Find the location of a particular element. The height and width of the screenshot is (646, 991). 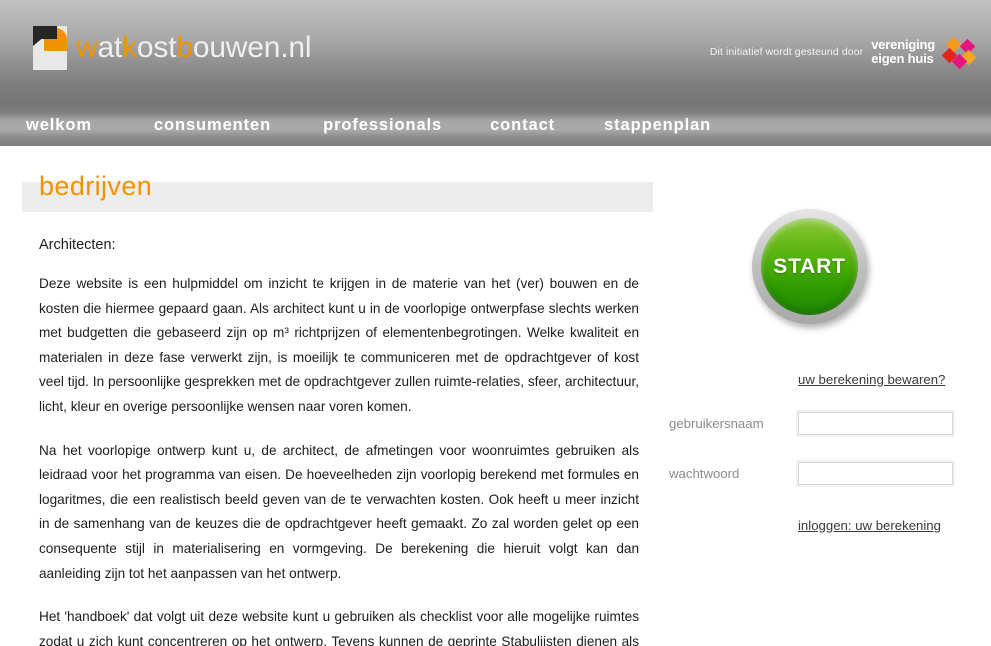

vereniging-eigen-huis-diamonds-icon is located at coordinates (959, 53).